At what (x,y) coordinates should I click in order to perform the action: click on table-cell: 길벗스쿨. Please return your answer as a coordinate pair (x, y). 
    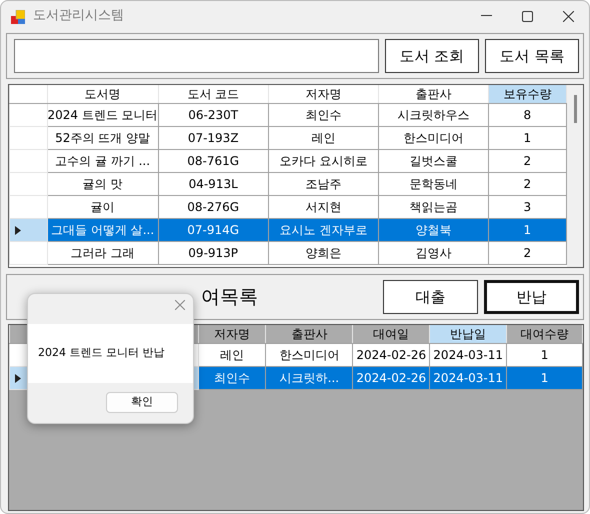
    Looking at the image, I should click on (433, 161).